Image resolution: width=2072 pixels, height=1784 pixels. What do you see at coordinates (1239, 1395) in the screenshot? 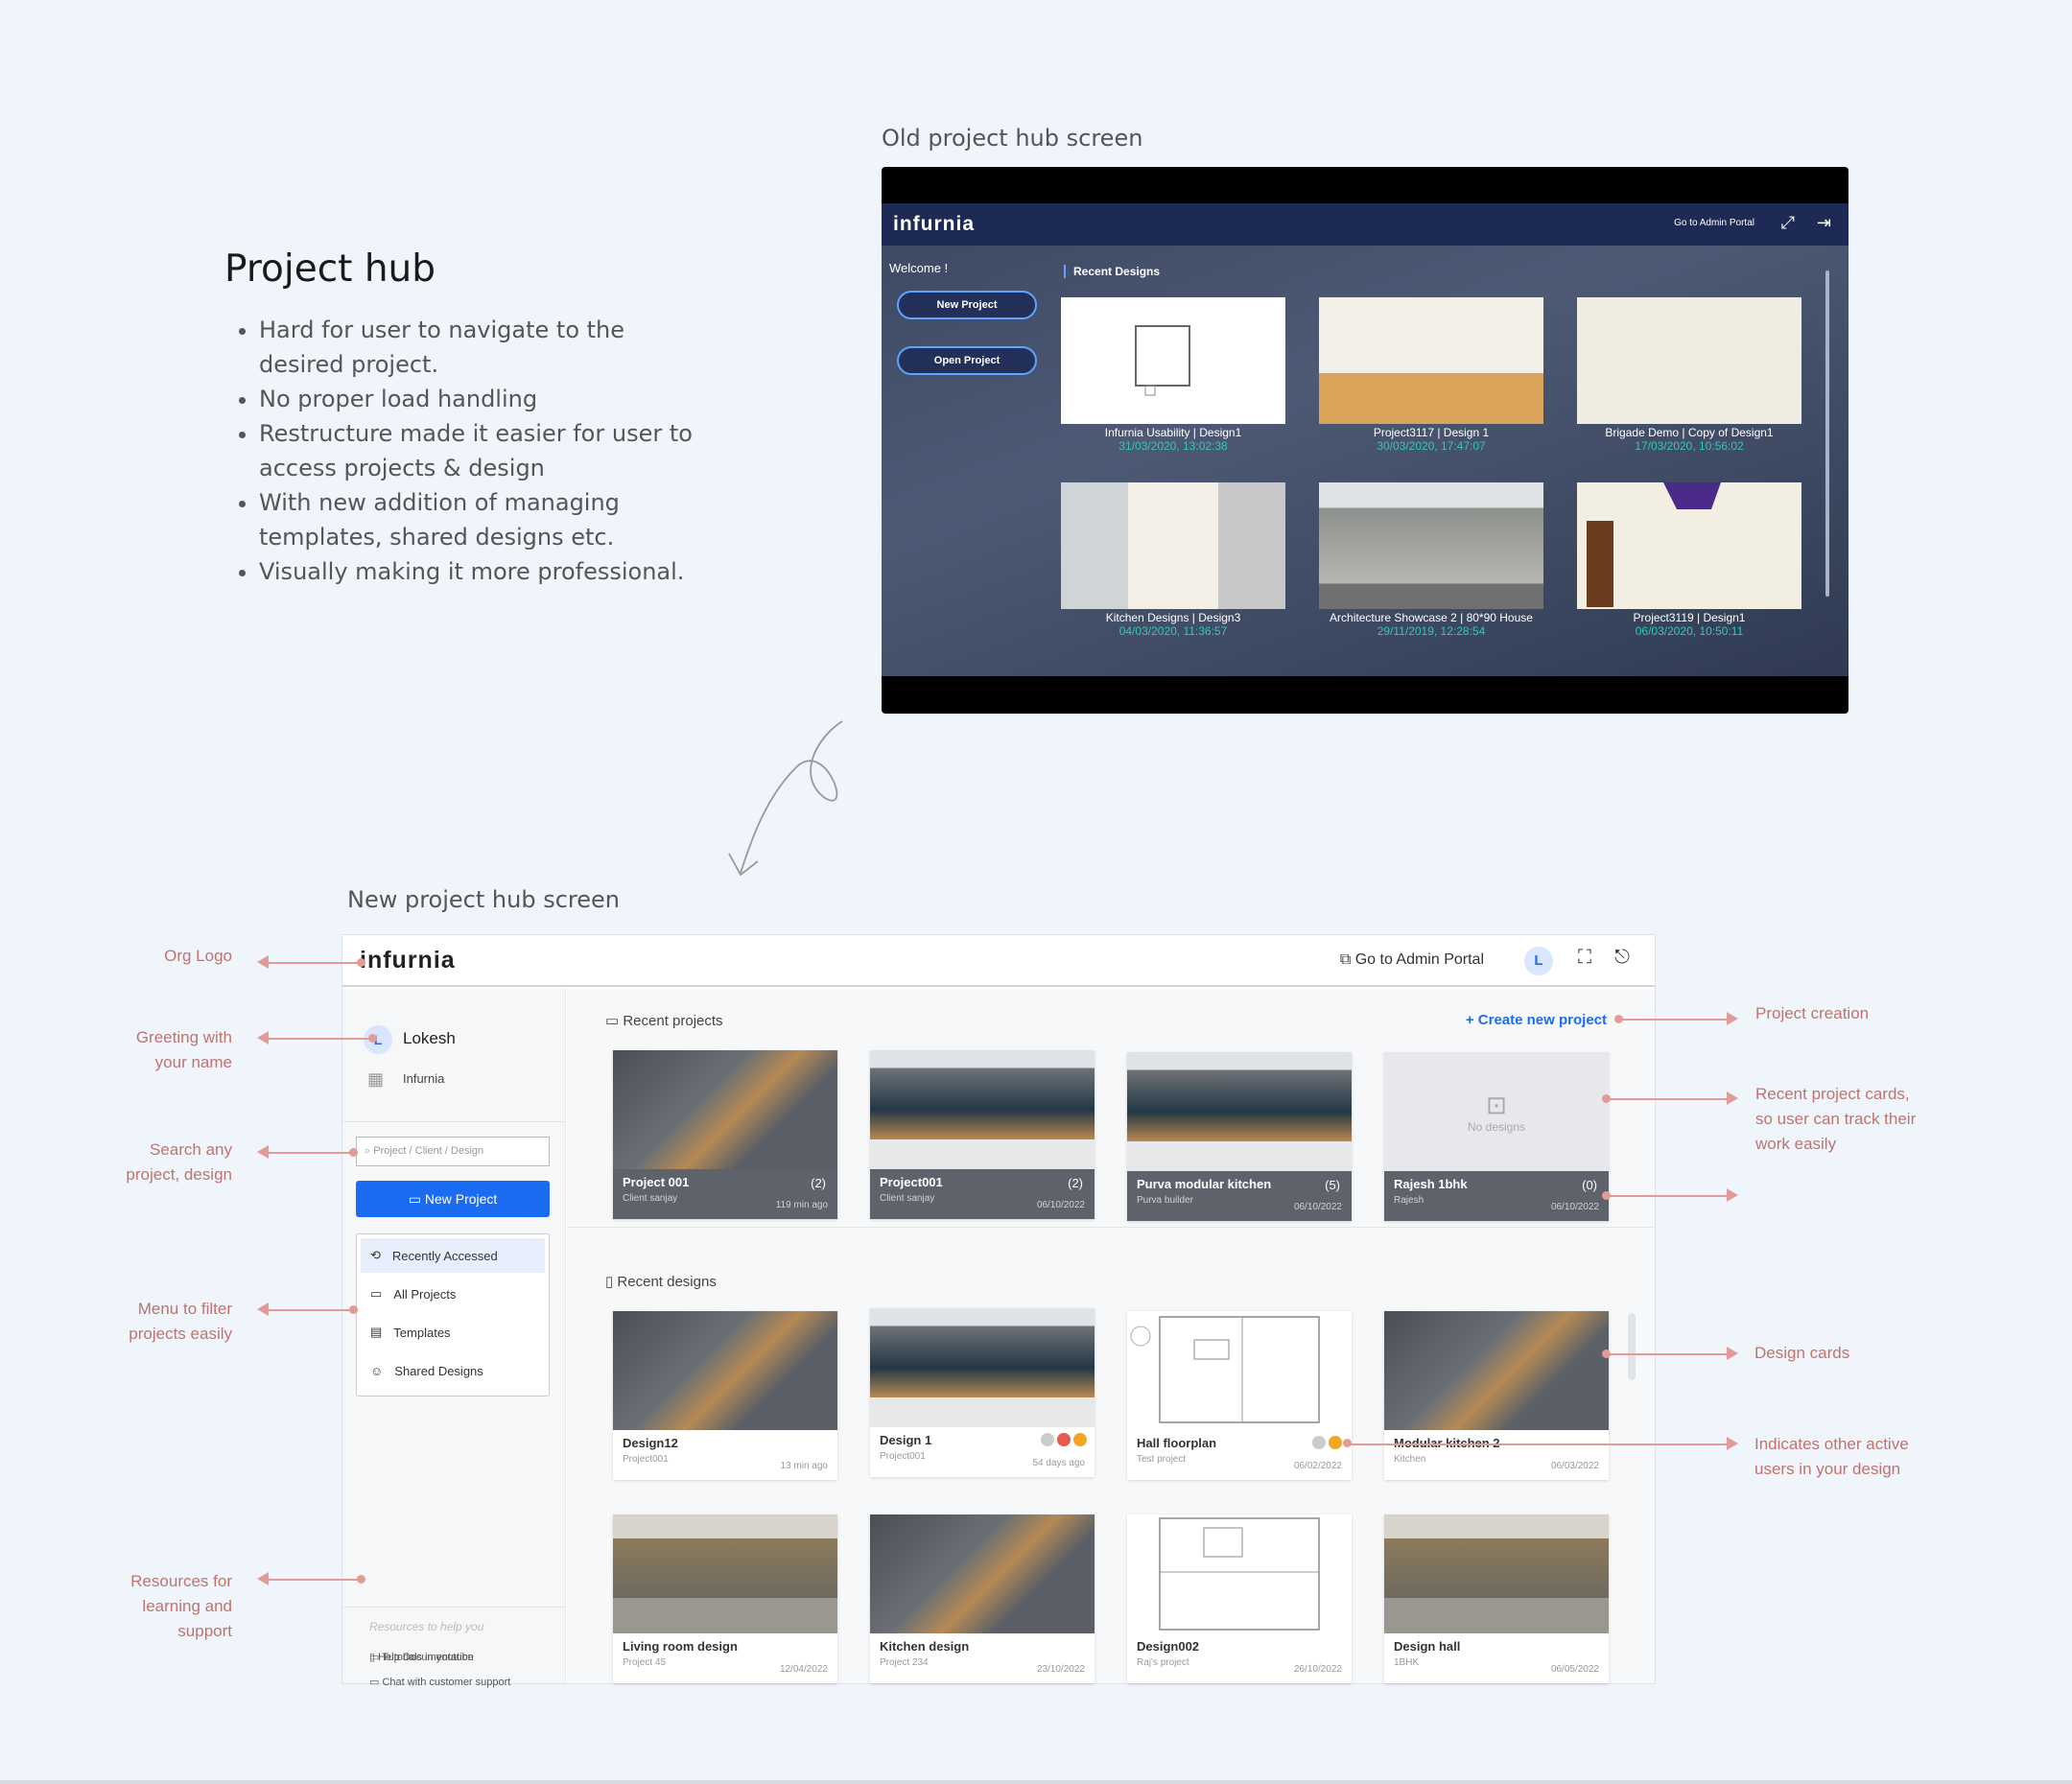
I see `design-card: Hall floorplan Test project 06/02/2022` at bounding box center [1239, 1395].